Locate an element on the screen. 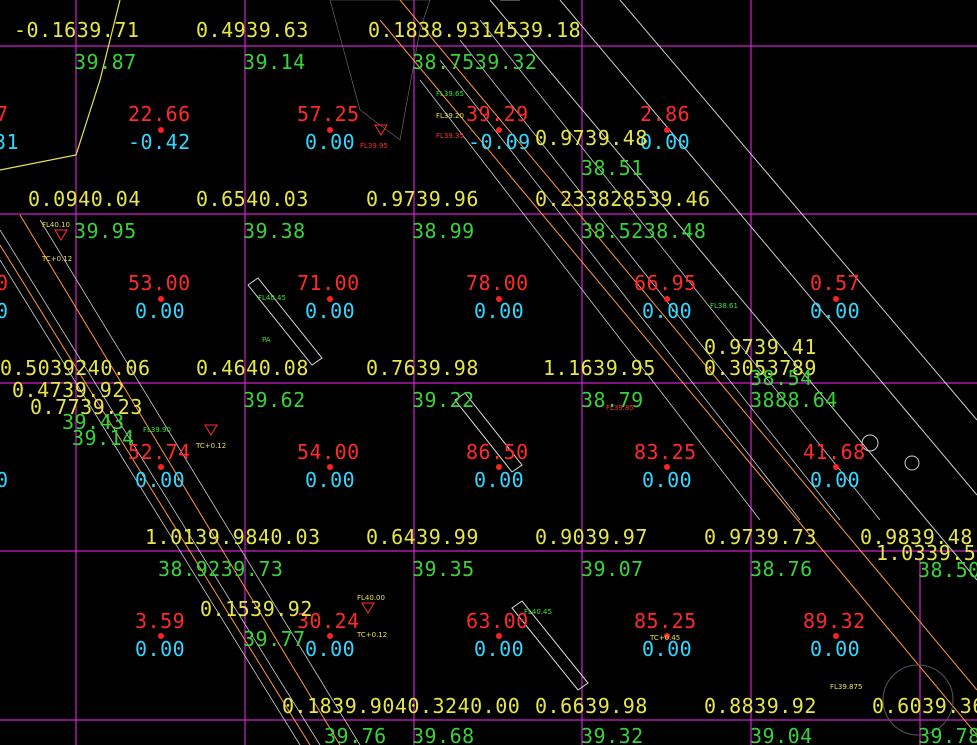  node-existing-elevation: 3888.64 is located at coordinates (794, 400).